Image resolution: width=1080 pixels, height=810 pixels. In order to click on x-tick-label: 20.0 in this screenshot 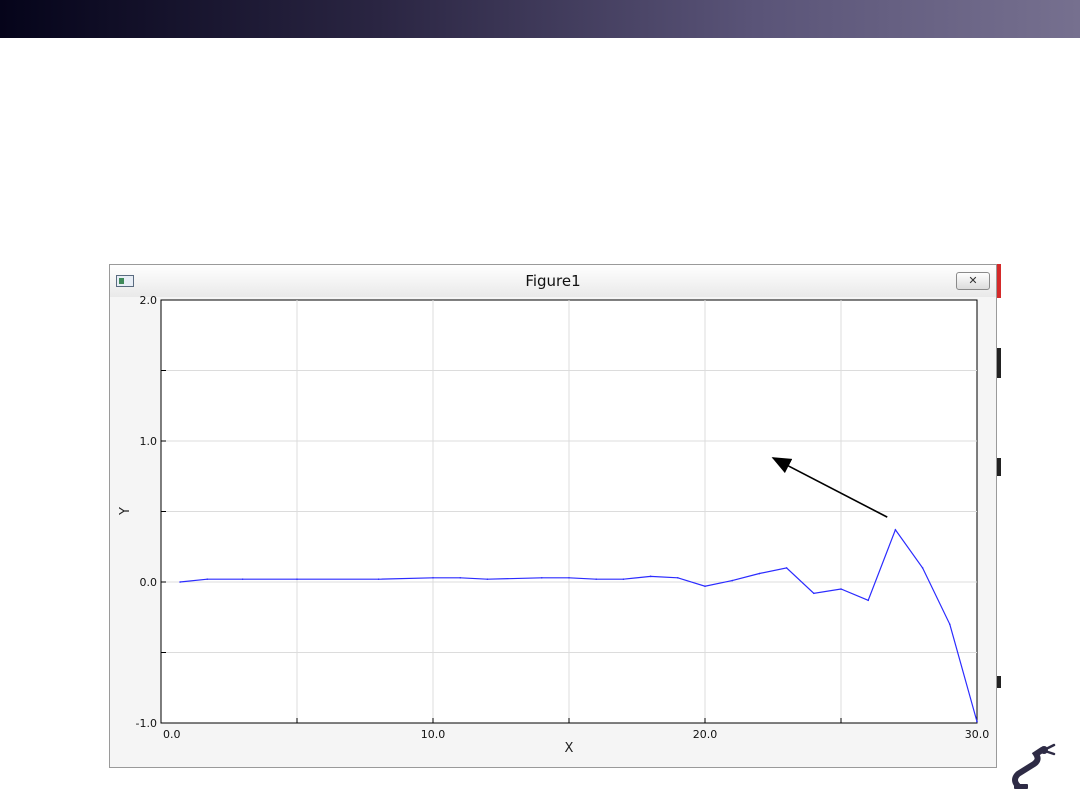, I will do `click(705, 734)`.